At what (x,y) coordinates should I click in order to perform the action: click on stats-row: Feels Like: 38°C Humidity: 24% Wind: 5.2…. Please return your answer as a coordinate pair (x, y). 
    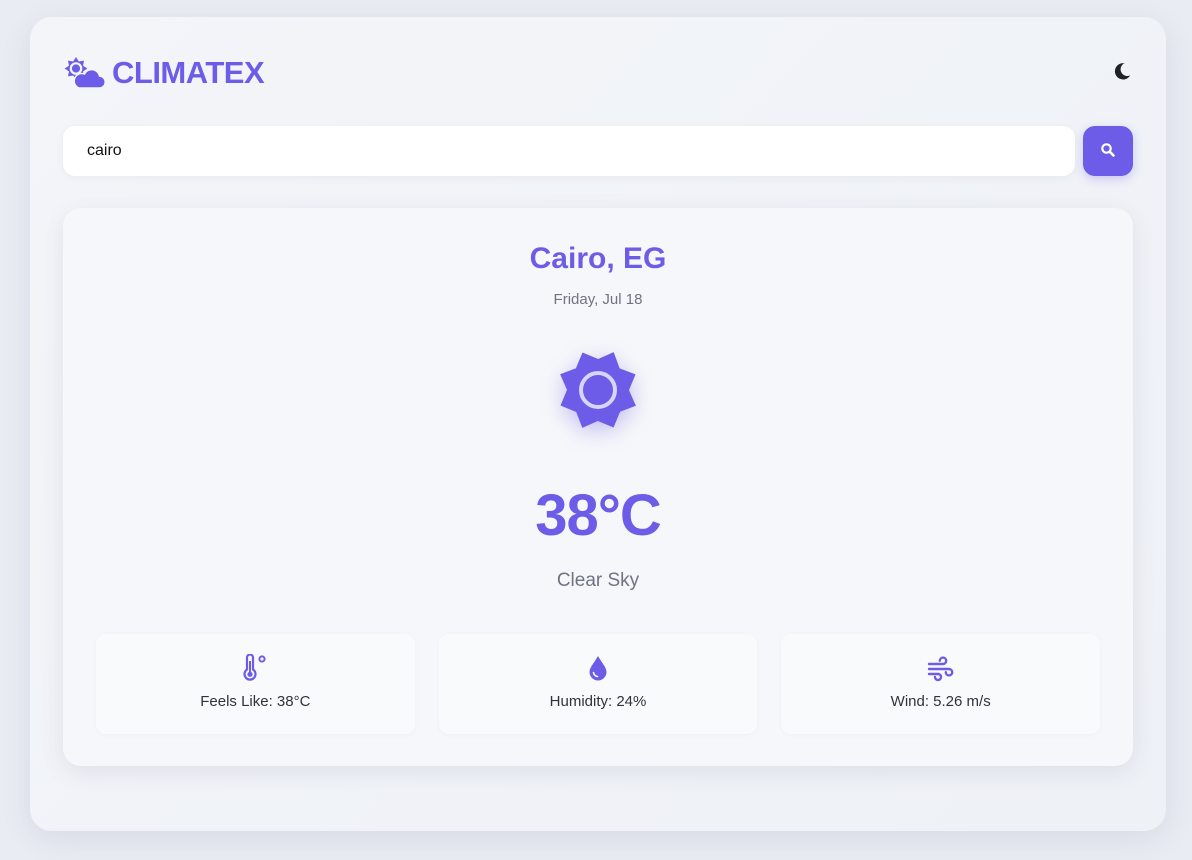
    Looking at the image, I should click on (598, 684).